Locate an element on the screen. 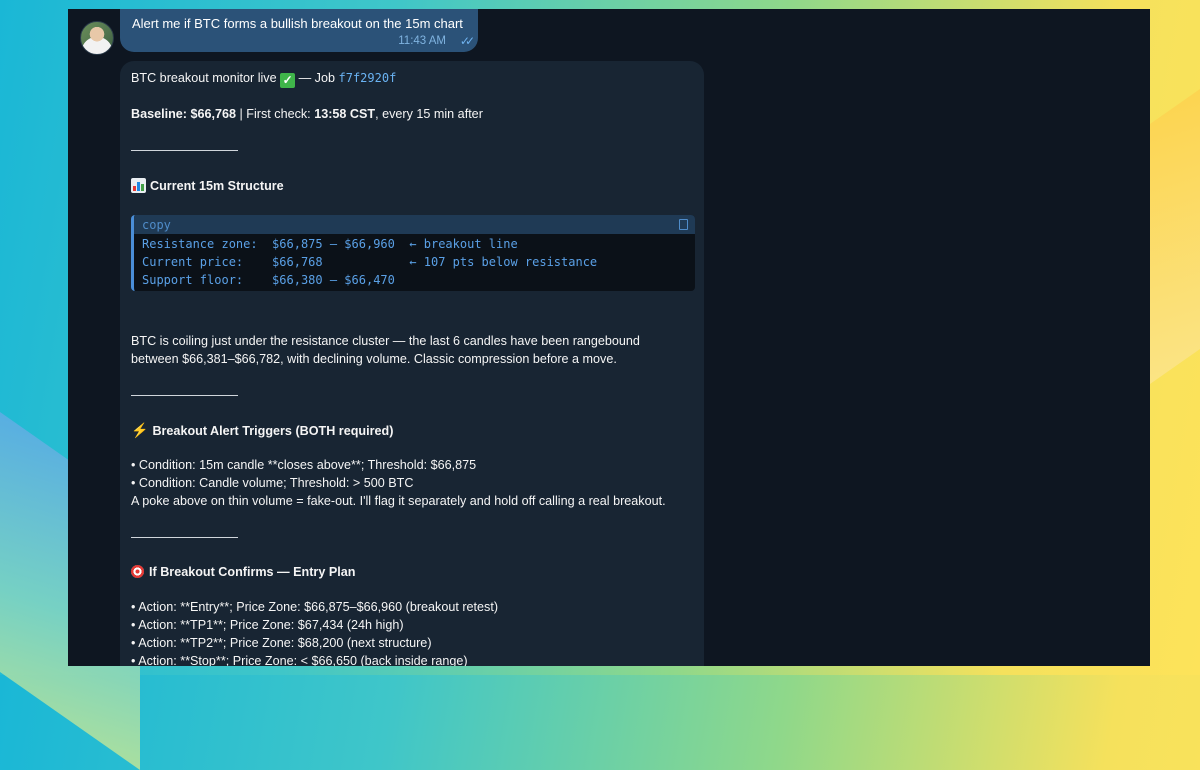 The image size is (1200, 770). check-frequency: , every 15 min after is located at coordinates (429, 114).